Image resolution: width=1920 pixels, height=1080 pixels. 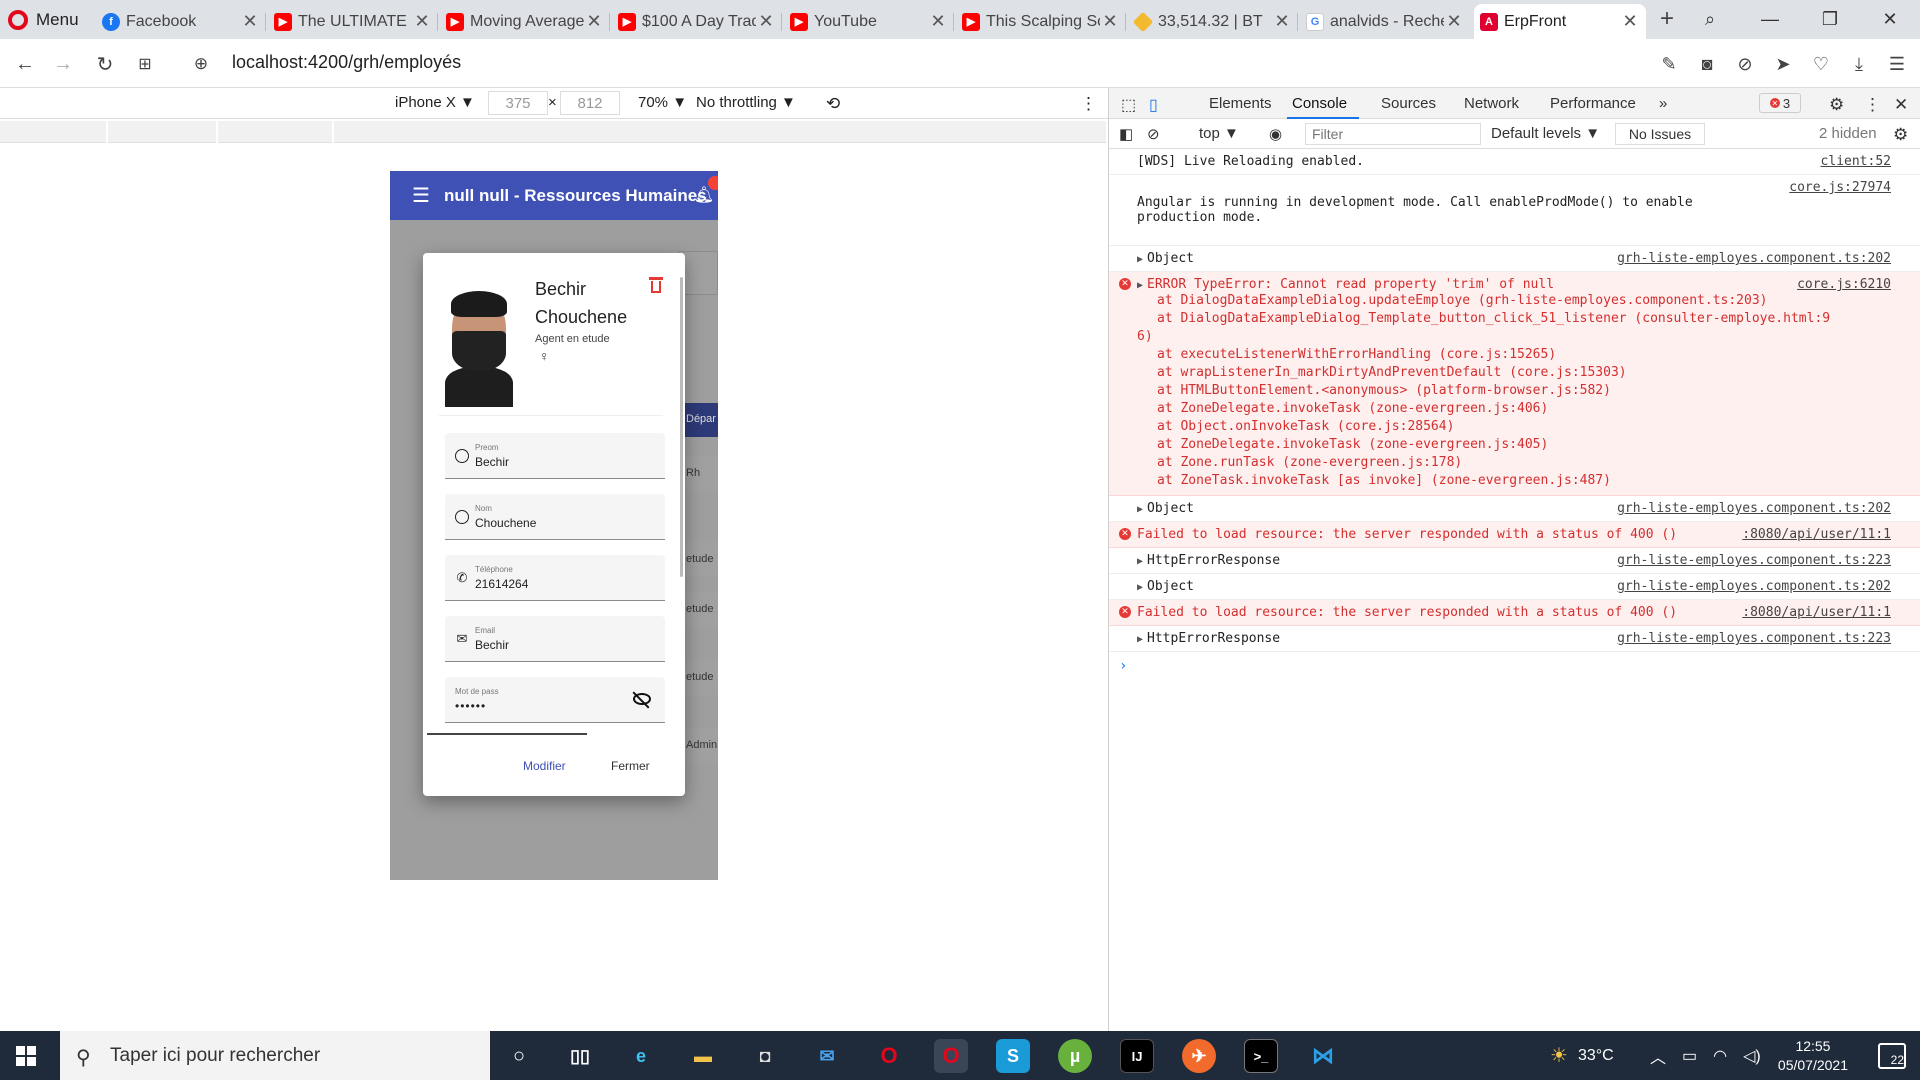 I want to click on skype-icon: S, so click(x=1013, y=1056).